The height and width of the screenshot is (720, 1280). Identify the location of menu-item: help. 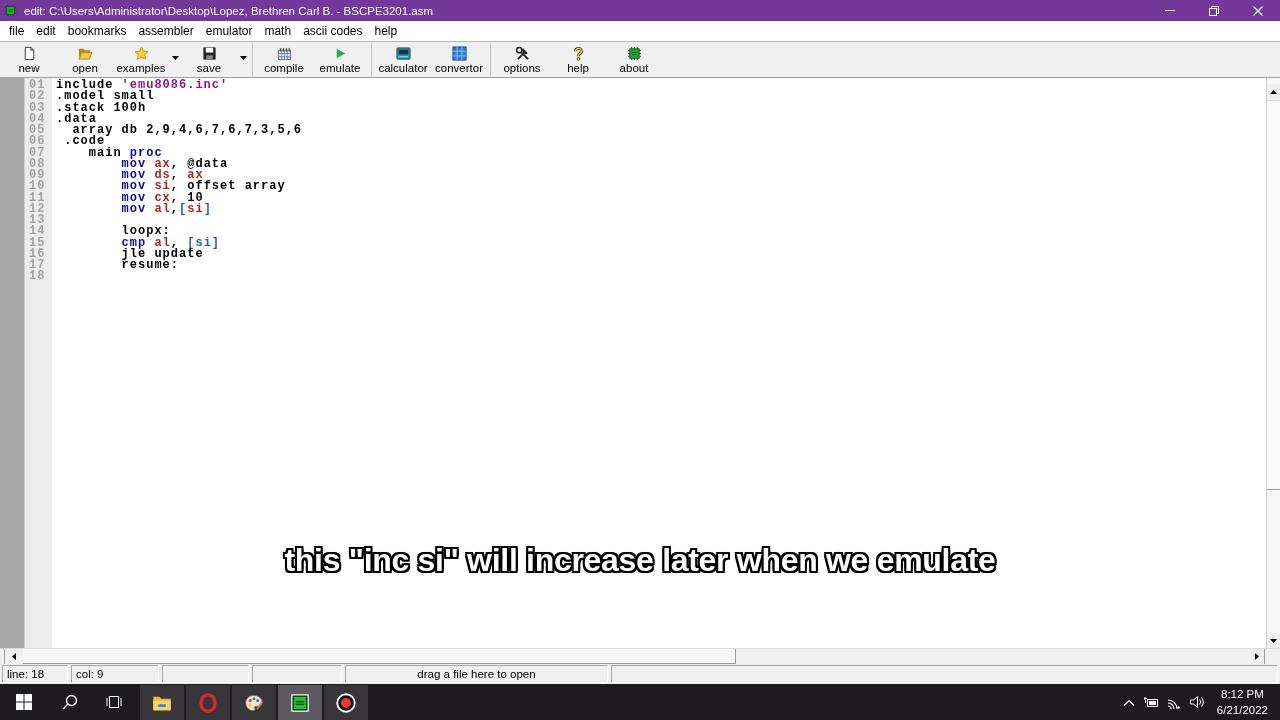
(386, 31).